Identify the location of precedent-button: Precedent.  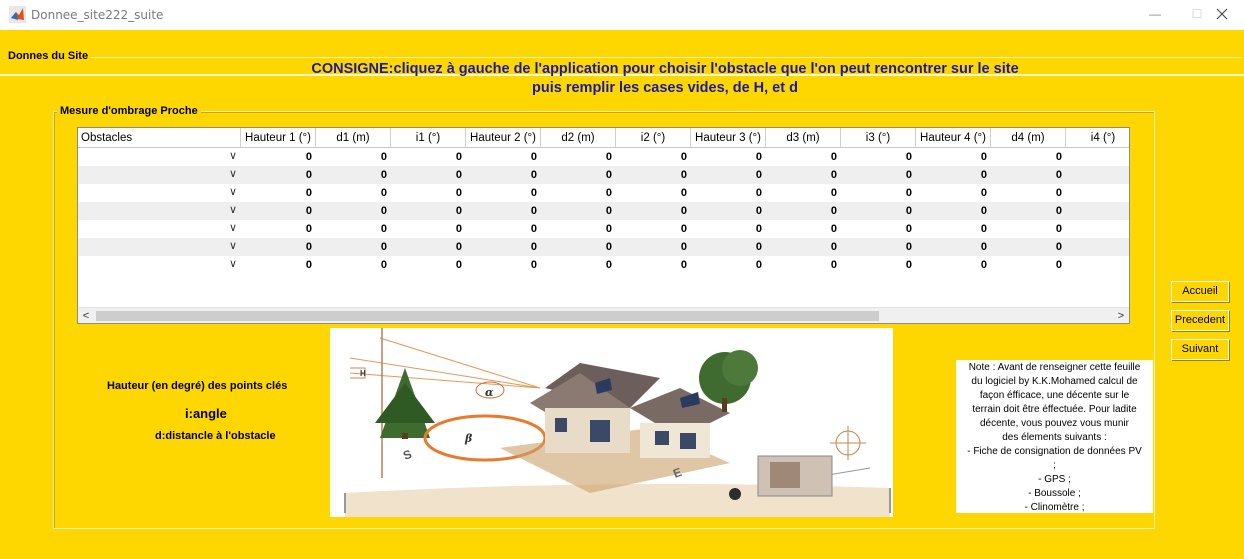
(1200, 320).